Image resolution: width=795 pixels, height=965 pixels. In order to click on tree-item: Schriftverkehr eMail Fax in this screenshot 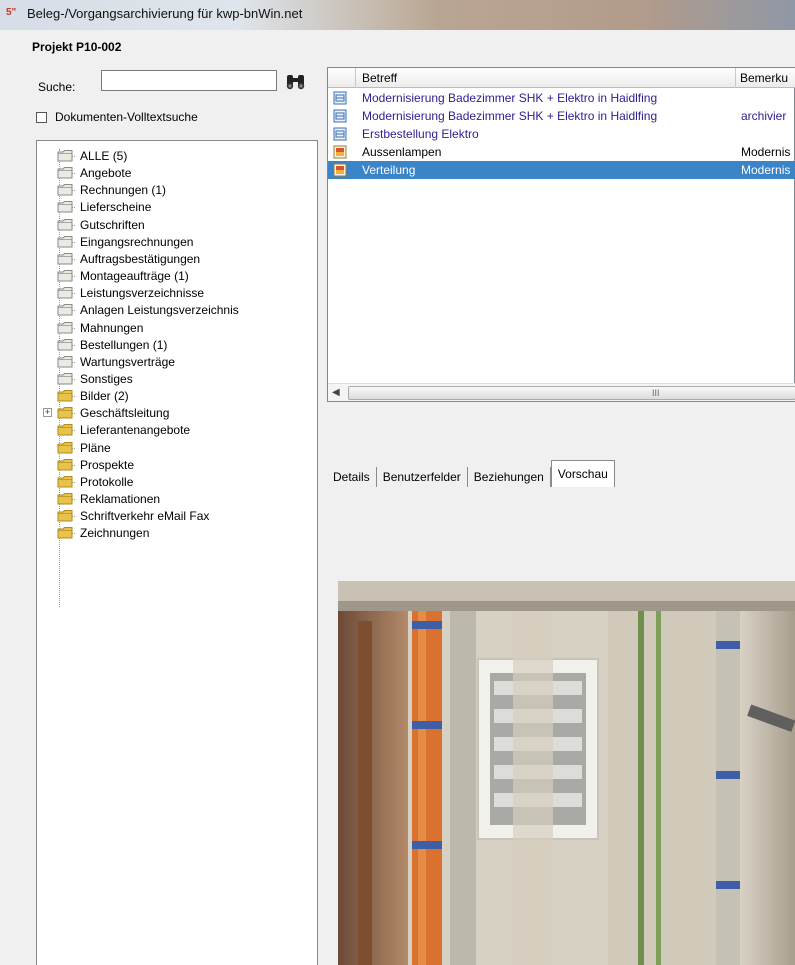, I will do `click(177, 516)`.